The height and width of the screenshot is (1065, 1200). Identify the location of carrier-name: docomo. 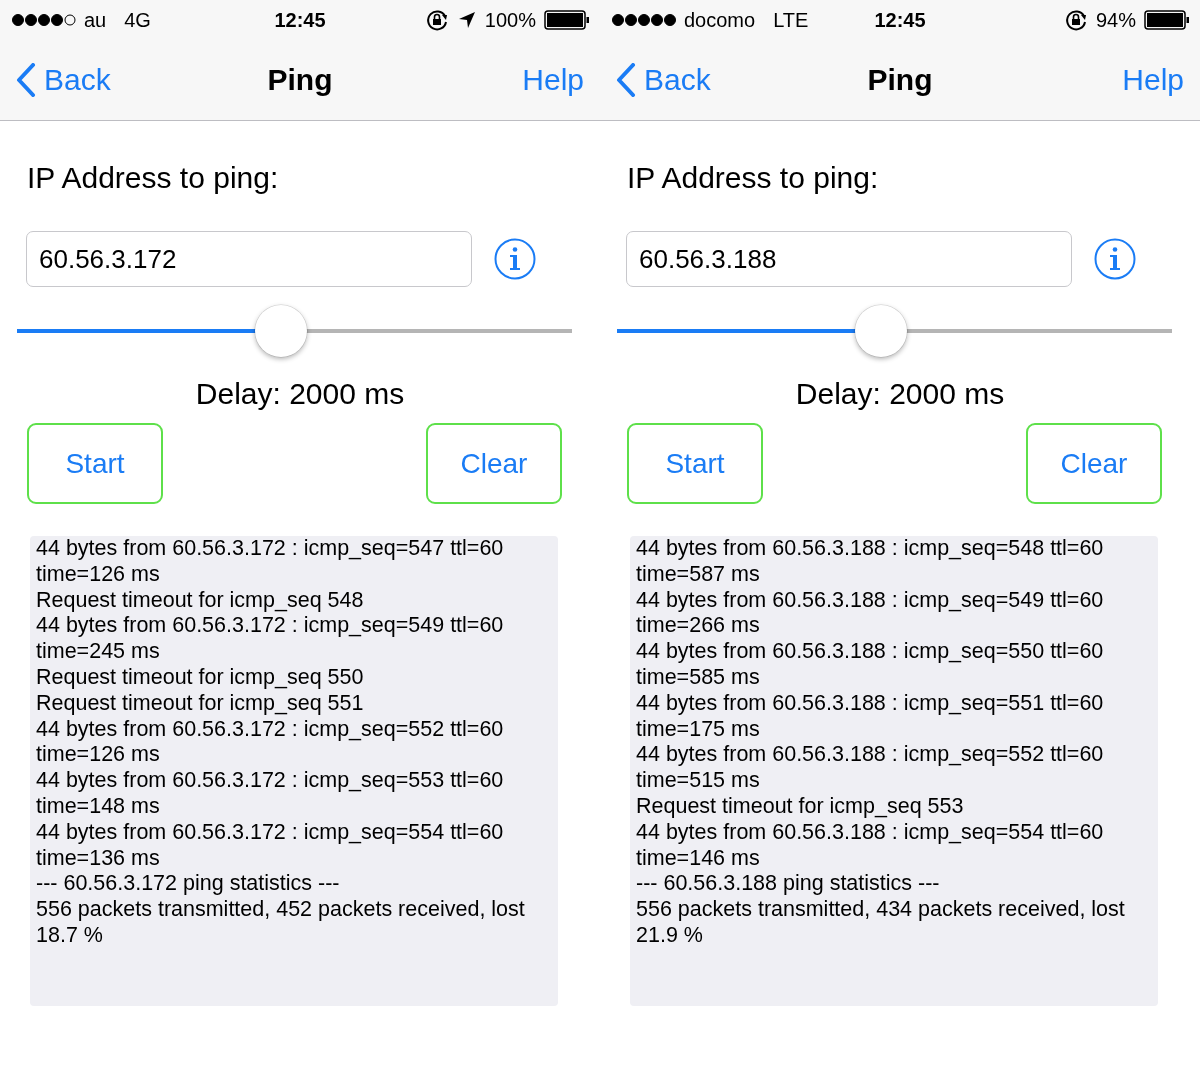
(720, 20).